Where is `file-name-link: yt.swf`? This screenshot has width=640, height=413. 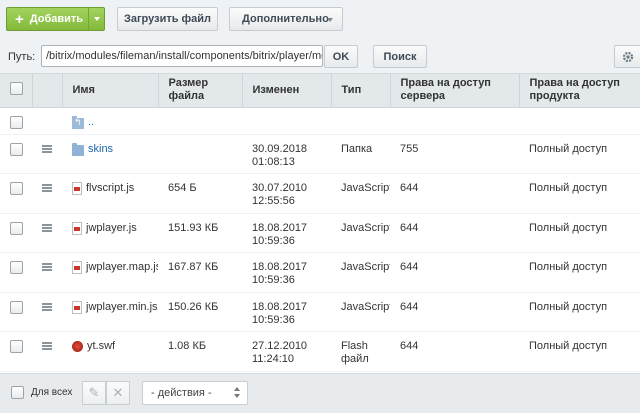 file-name-link: yt.swf is located at coordinates (101, 346).